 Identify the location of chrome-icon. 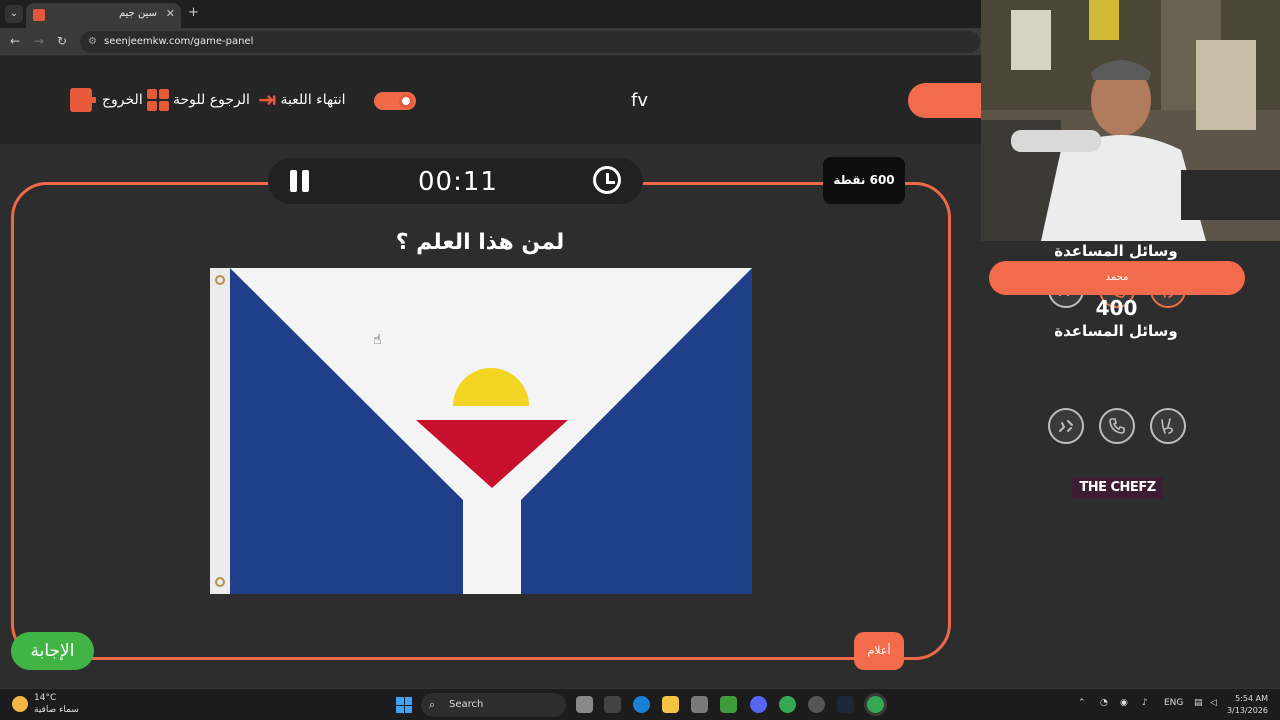
(787, 704).